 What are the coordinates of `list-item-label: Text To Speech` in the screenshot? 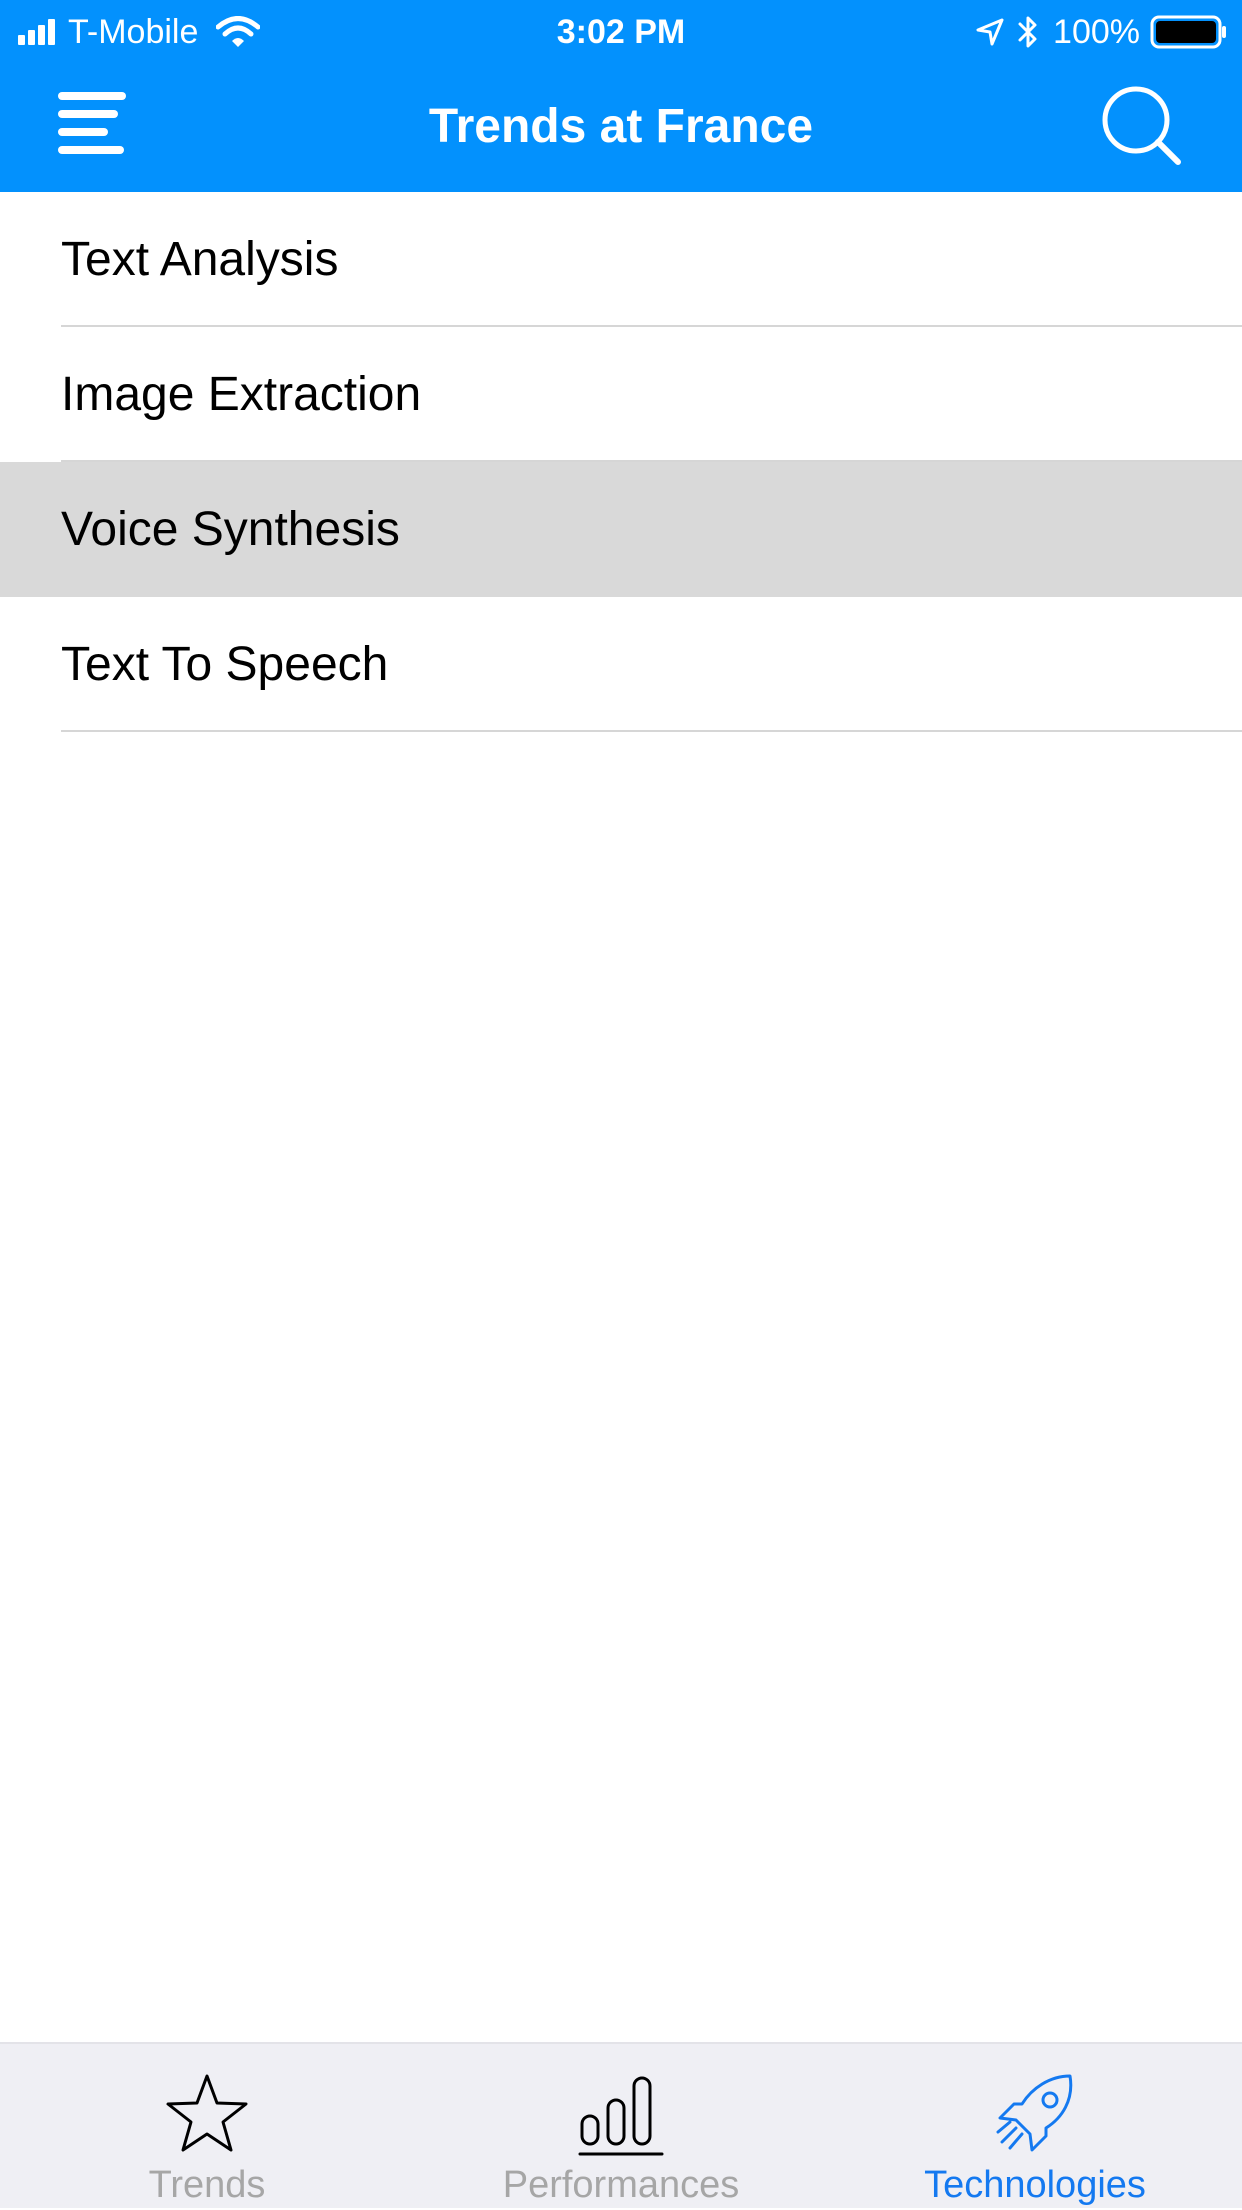 It's located at (225, 664).